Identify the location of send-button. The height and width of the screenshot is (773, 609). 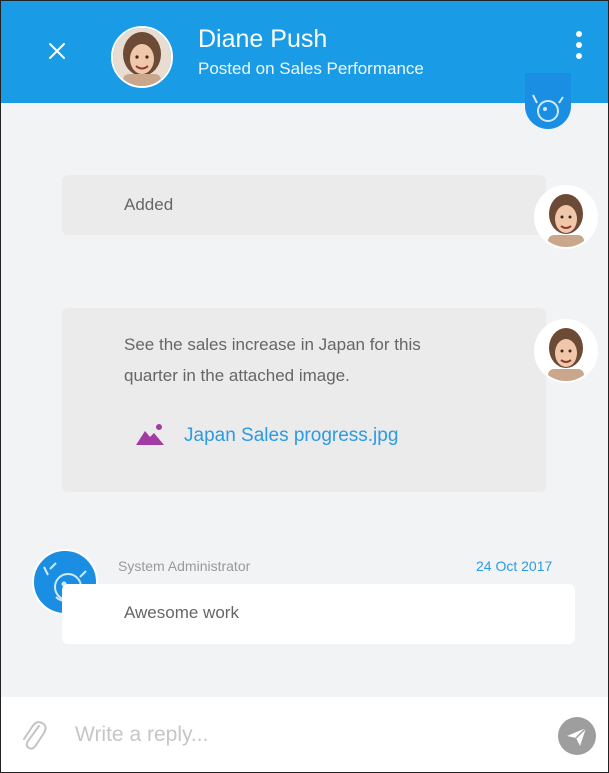
(577, 736).